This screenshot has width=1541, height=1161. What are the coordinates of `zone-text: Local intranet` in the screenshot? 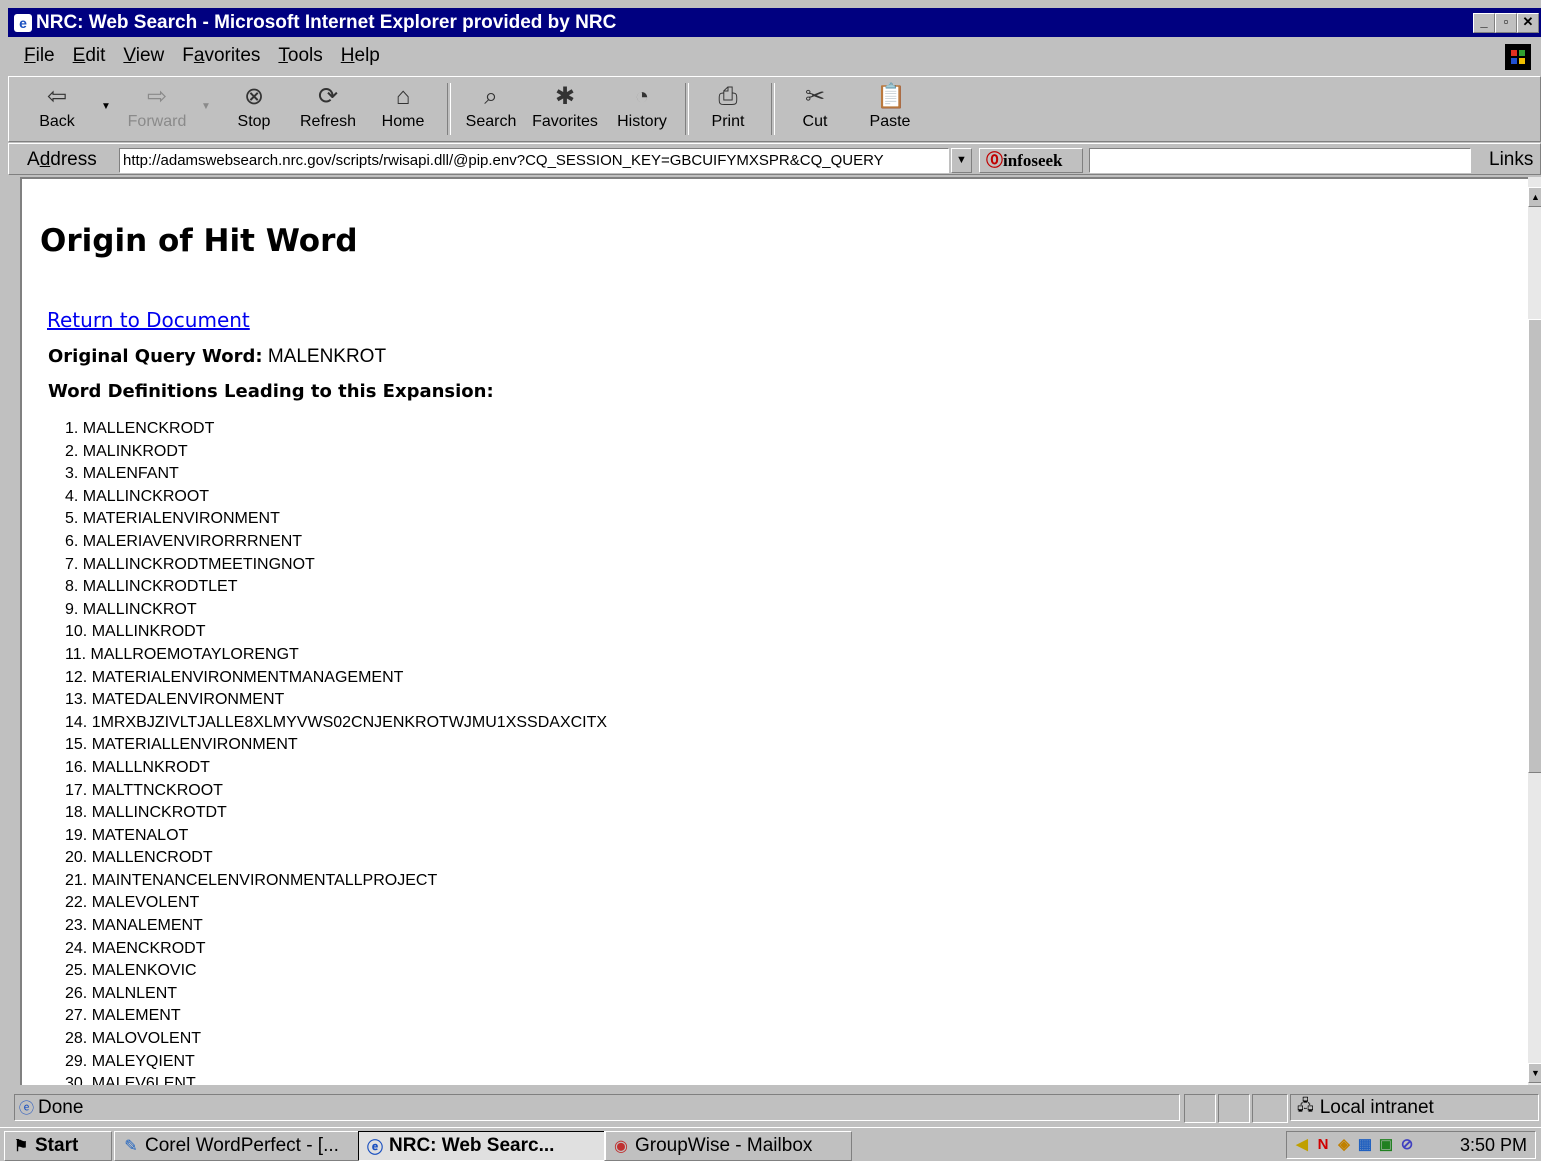 It's located at (1376, 1107).